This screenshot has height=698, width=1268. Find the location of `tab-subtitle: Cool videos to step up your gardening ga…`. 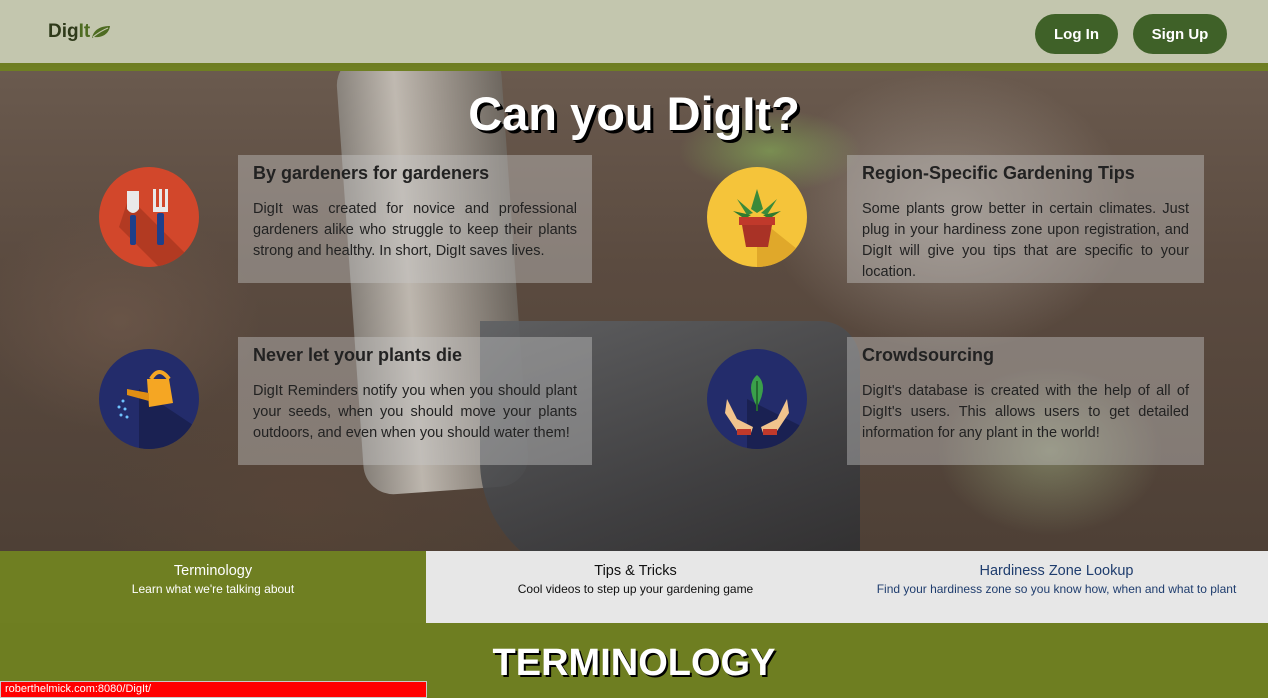

tab-subtitle: Cool videos to step up your gardening ga… is located at coordinates (635, 589).